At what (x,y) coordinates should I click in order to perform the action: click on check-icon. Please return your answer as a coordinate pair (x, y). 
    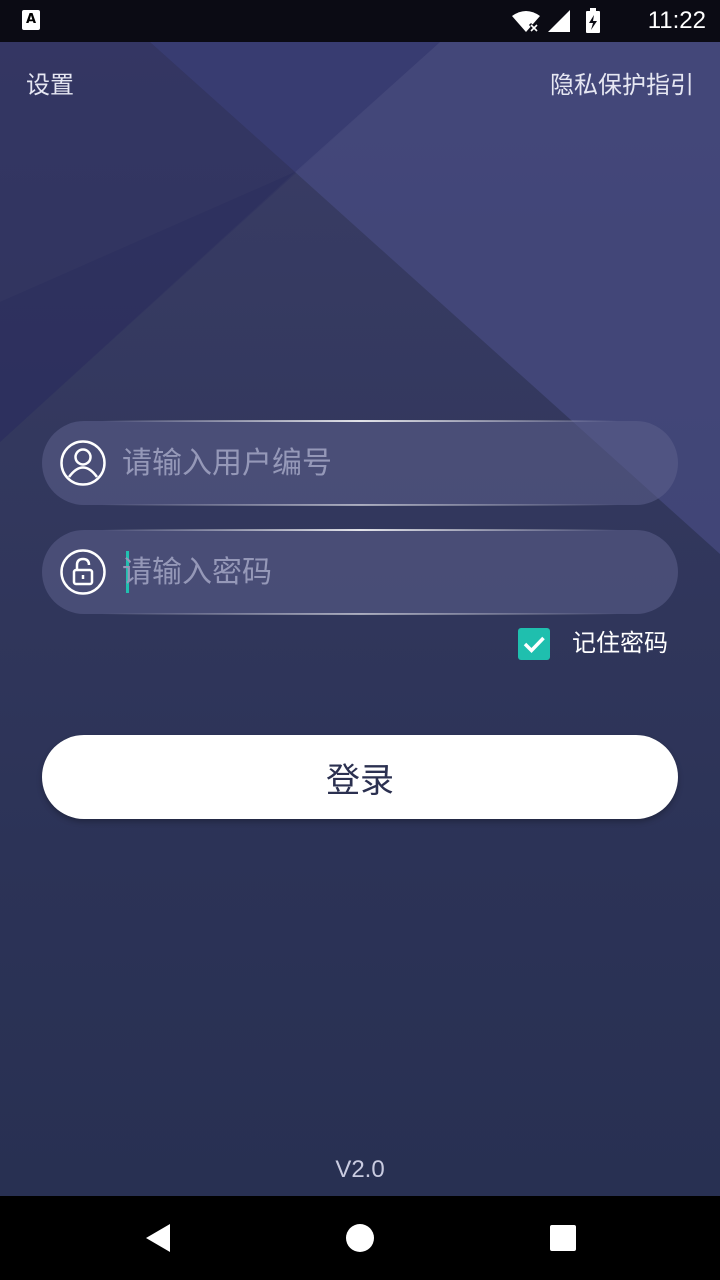
    Looking at the image, I should click on (534, 645).